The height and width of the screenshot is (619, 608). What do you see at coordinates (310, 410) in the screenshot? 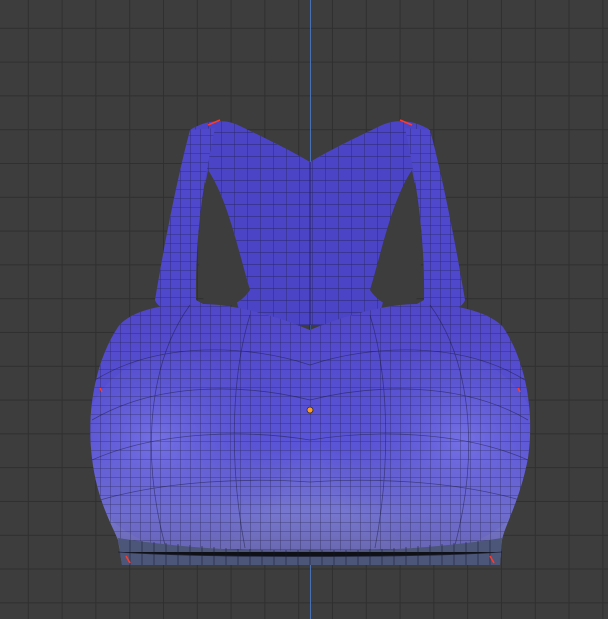
I see `origin-marker-icon` at bounding box center [310, 410].